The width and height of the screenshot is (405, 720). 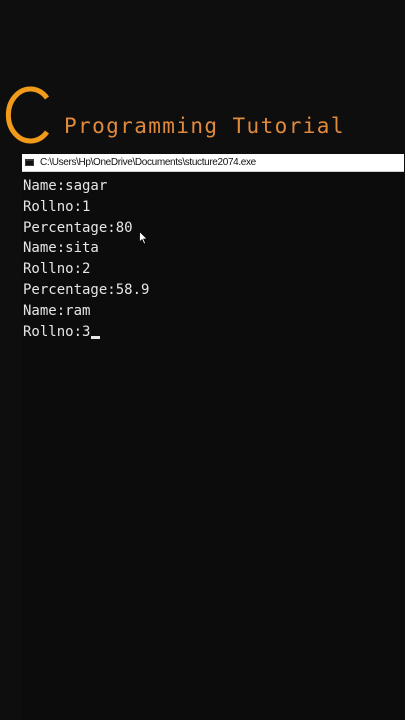 What do you see at coordinates (61, 248) in the screenshot?
I see `console-line: Name:sita` at bounding box center [61, 248].